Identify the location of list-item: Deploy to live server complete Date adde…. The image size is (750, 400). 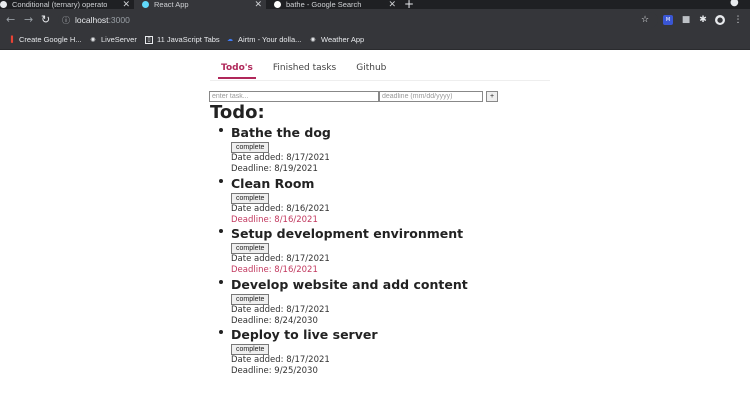
(343, 352).